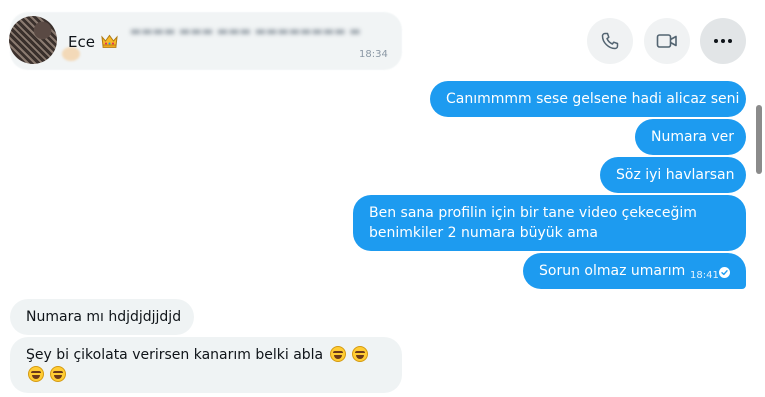 The image size is (765, 397). I want to click on scrollbar-thumb, so click(759, 139).